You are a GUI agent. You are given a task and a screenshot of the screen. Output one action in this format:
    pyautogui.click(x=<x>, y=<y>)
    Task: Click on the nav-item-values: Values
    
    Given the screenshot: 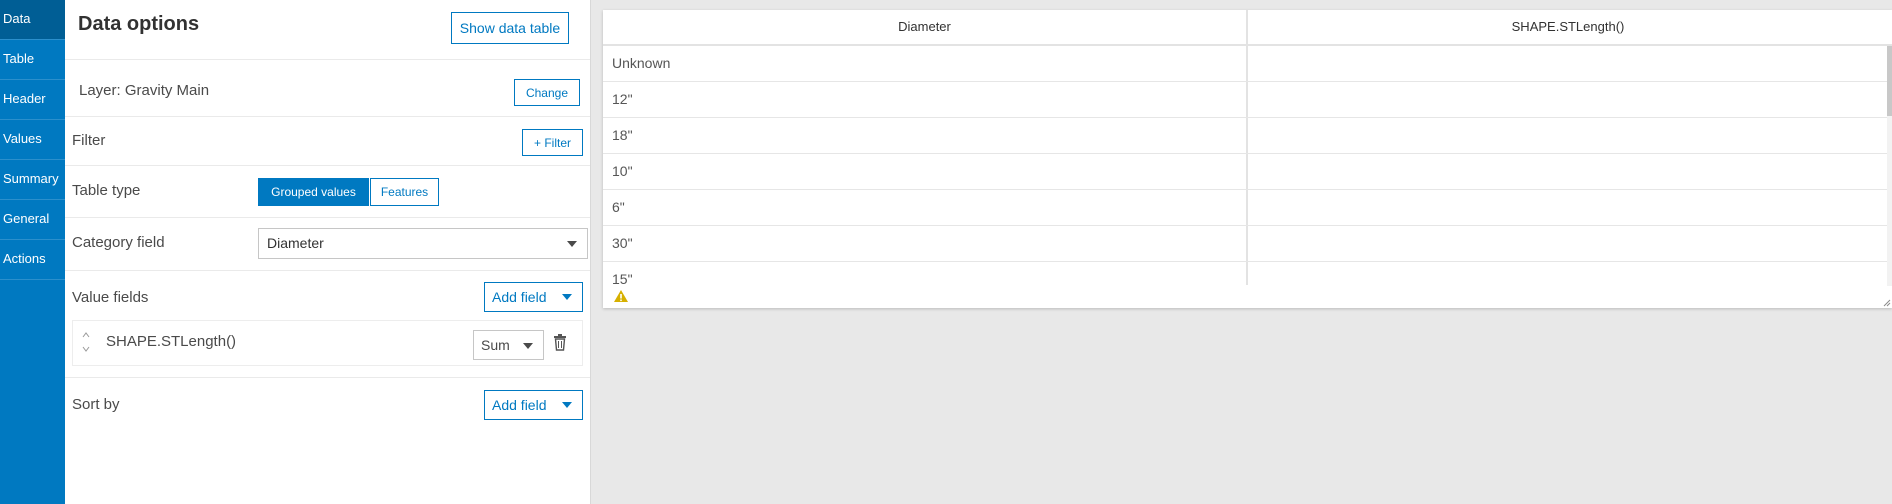 What is the action you would take?
    pyautogui.click(x=32, y=140)
    